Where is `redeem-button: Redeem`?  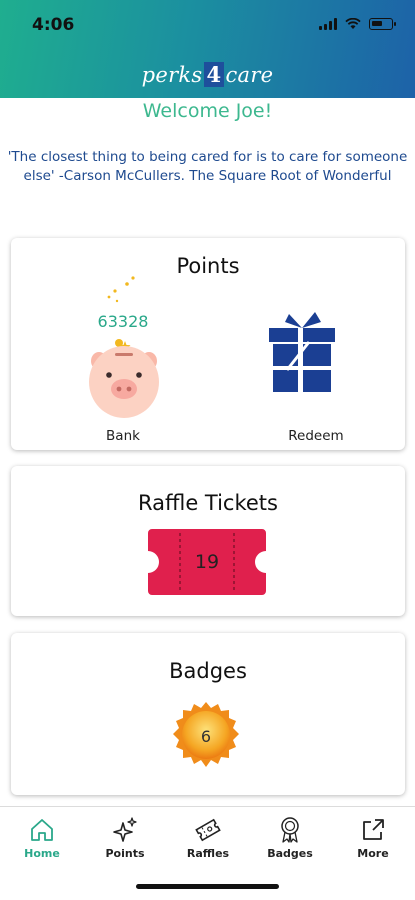
redeem-button: Redeem is located at coordinates (316, 376).